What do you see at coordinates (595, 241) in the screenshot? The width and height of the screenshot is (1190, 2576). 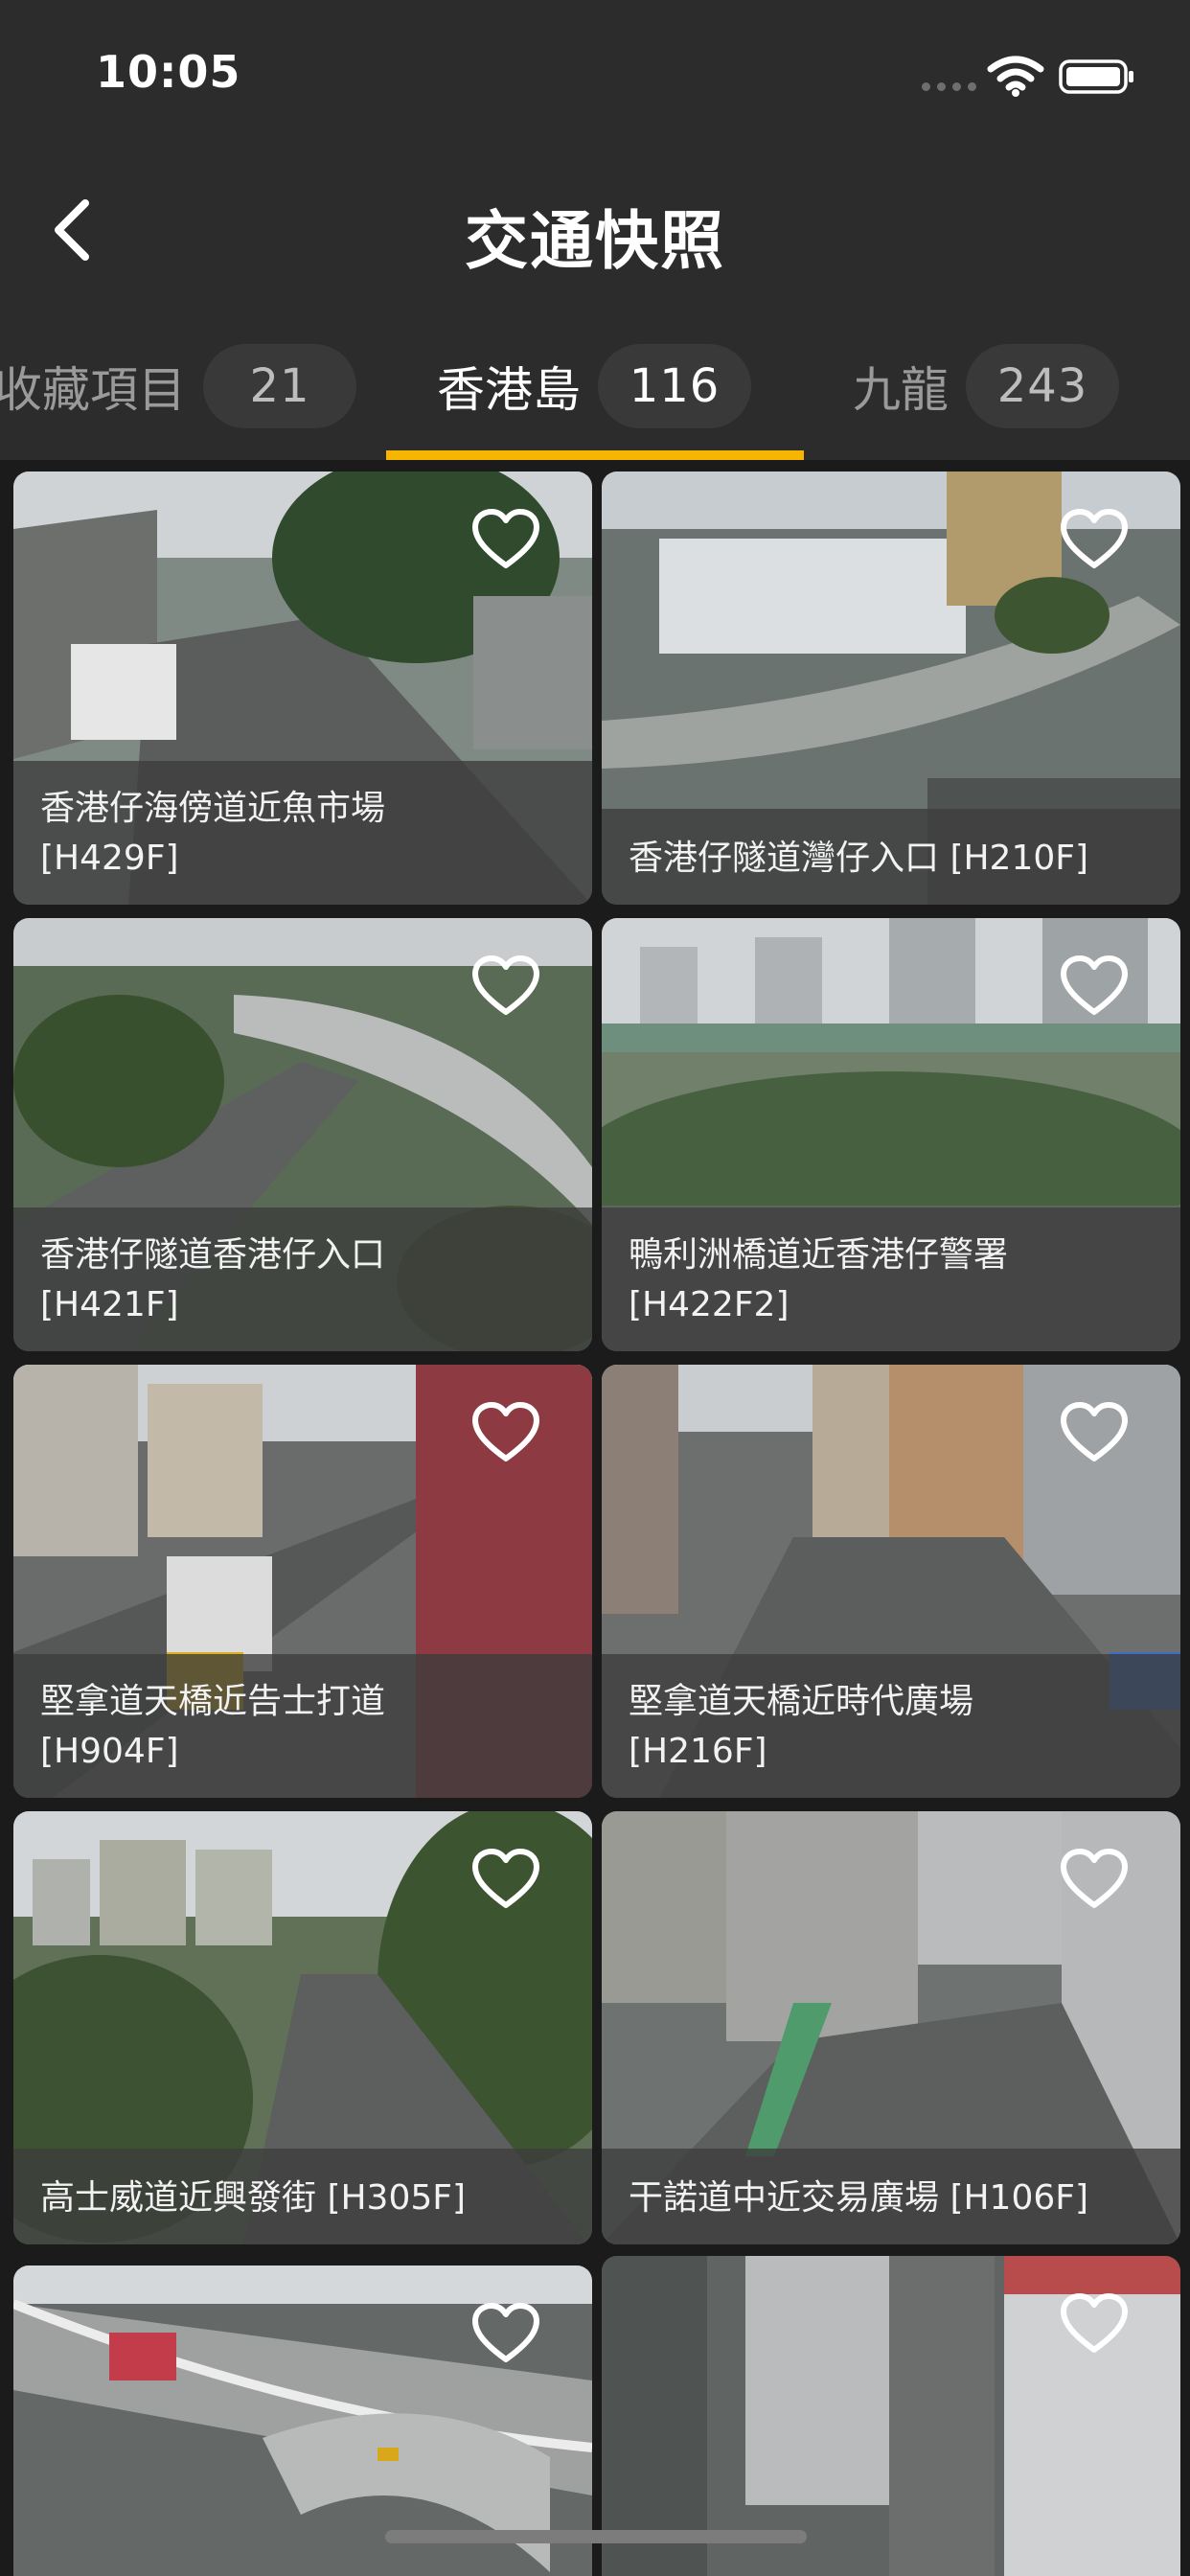 I see `page-title: 交通快照` at bounding box center [595, 241].